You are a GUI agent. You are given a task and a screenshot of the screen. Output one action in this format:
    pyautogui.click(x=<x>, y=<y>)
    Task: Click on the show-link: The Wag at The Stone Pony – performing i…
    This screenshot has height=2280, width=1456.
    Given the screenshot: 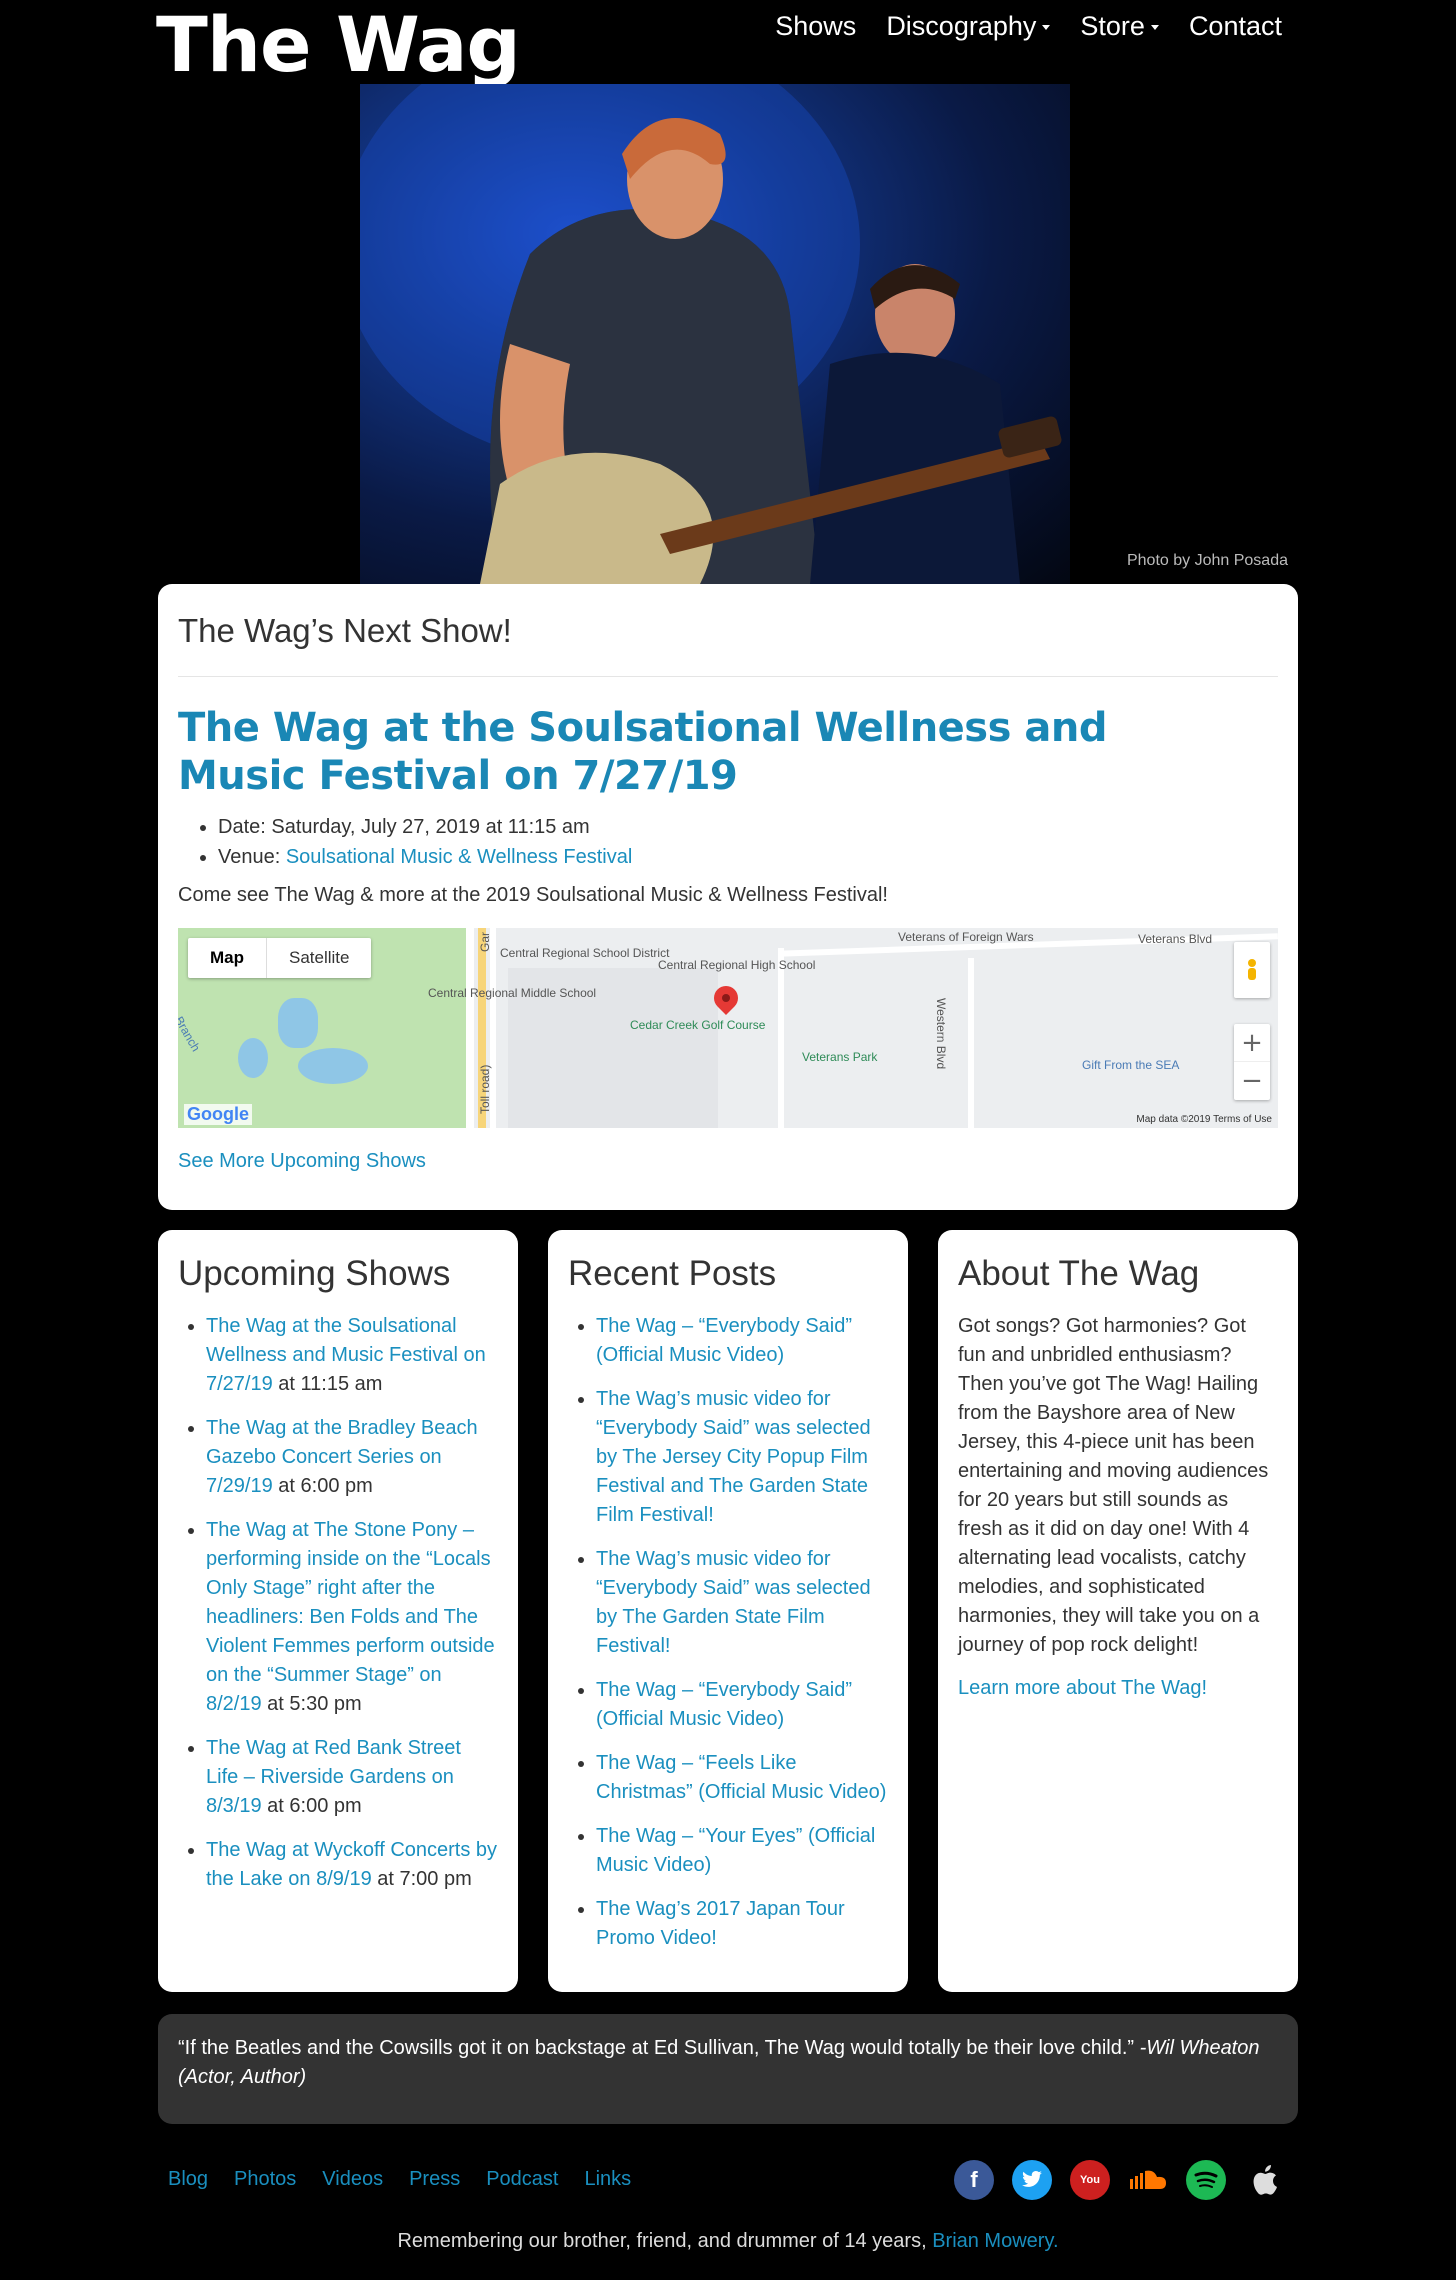 What is the action you would take?
    pyautogui.click(x=350, y=1617)
    